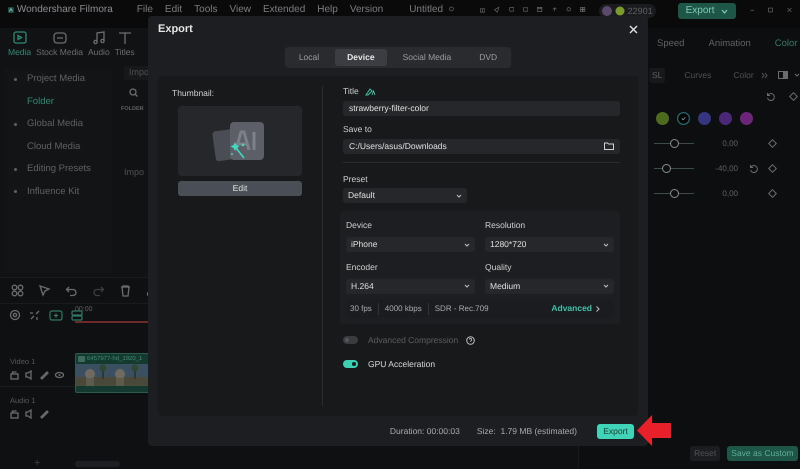 This screenshot has width=800, height=469. What do you see at coordinates (17, 290) in the screenshot?
I see `layout-icon` at bounding box center [17, 290].